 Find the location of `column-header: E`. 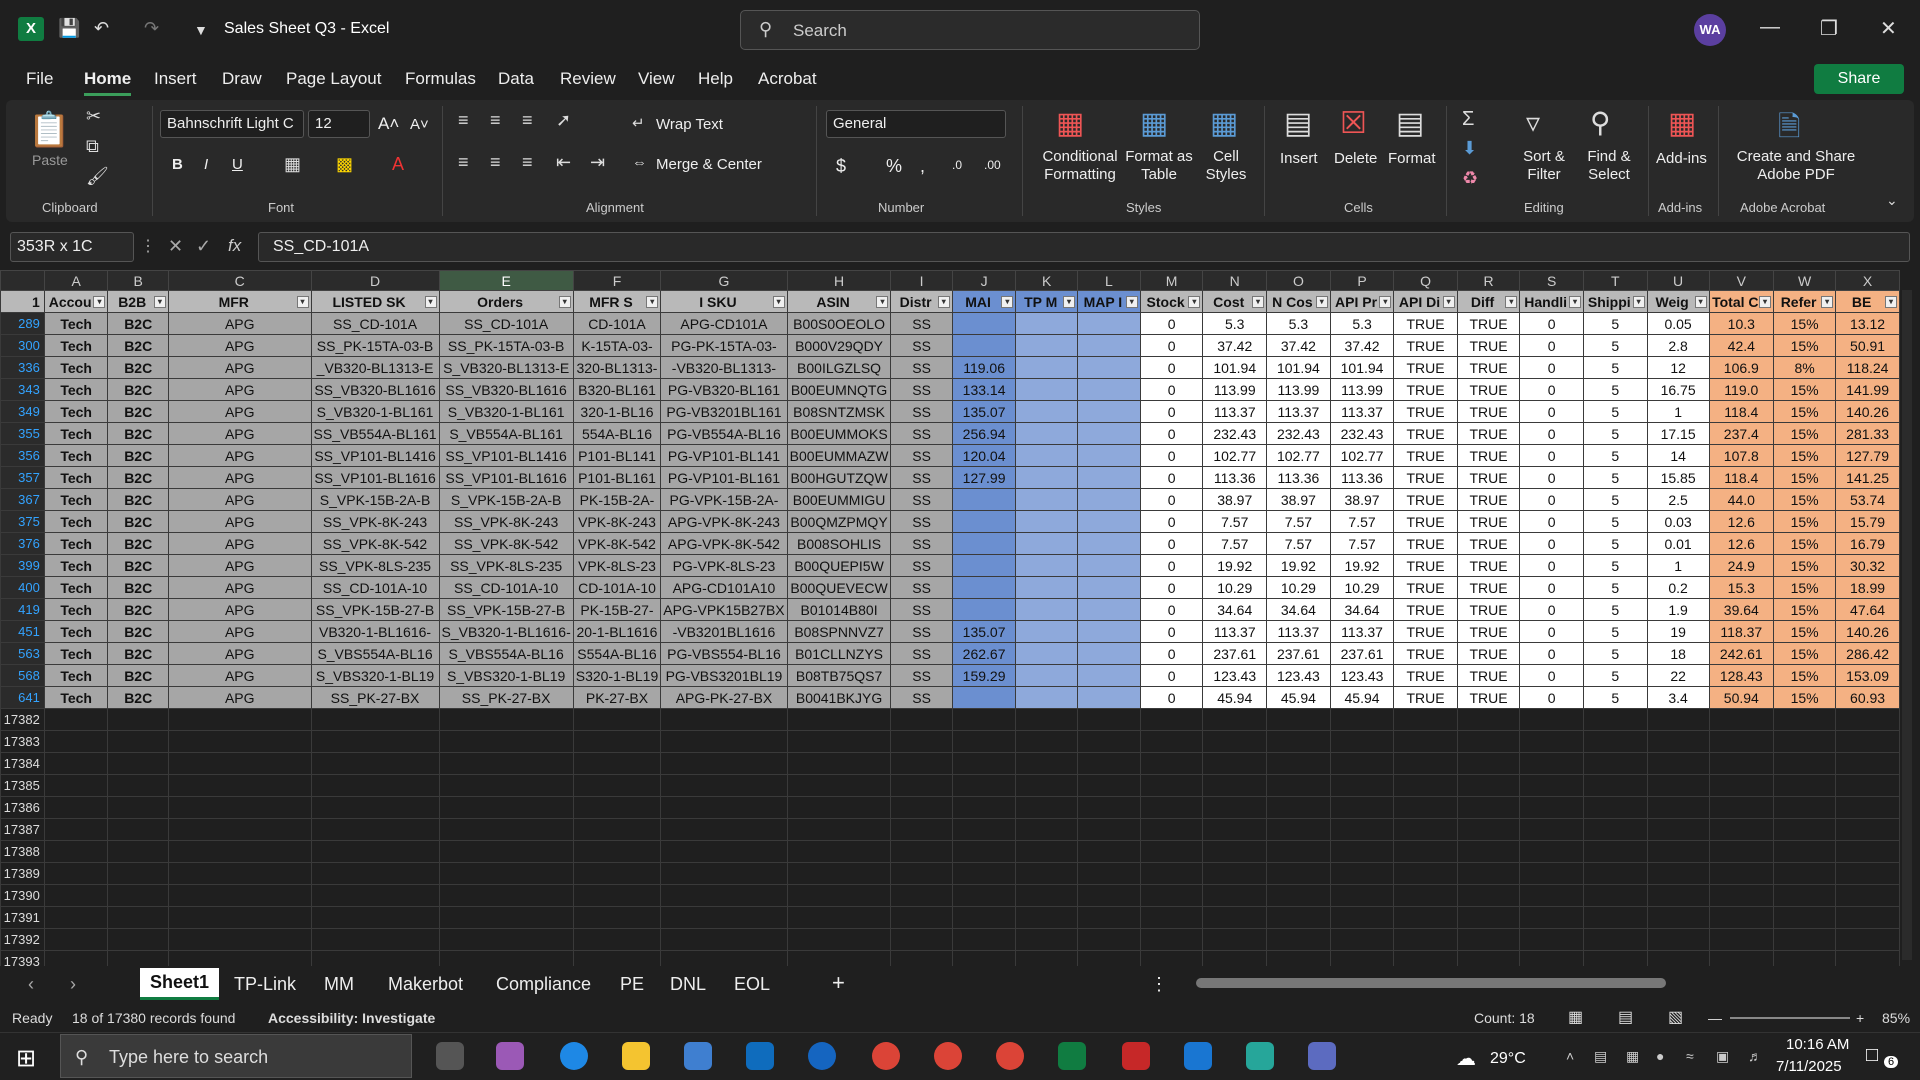

column-header: E is located at coordinates (506, 280).